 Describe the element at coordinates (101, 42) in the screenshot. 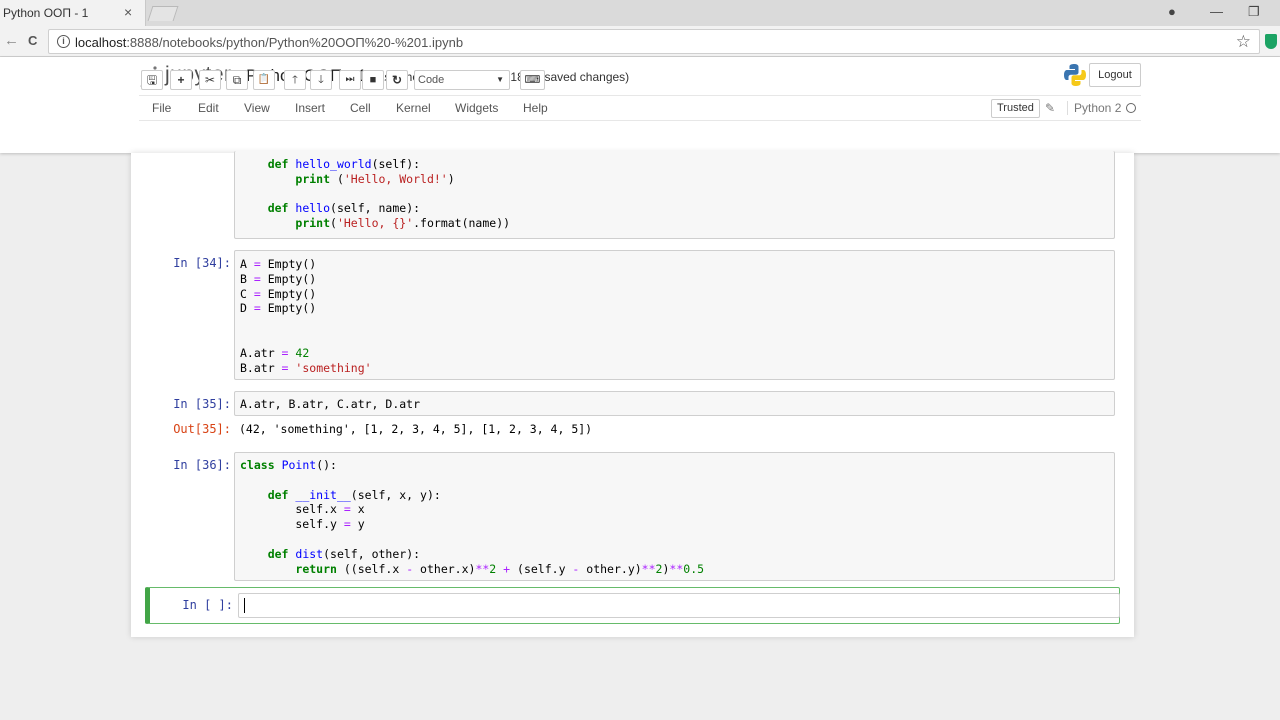

I see `url-host: localhost` at that location.